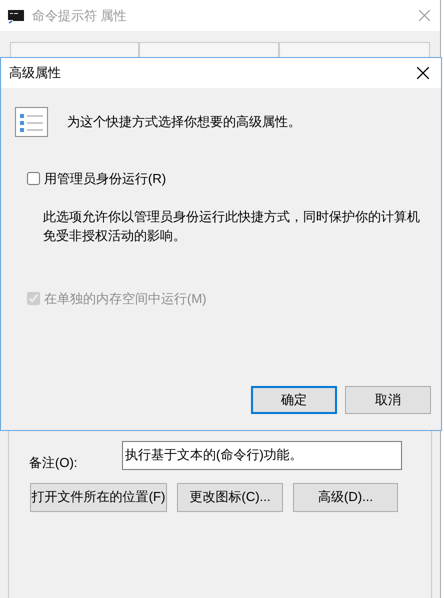 The image size is (444, 598). I want to click on field-label: 备注(O):, so click(53, 463).